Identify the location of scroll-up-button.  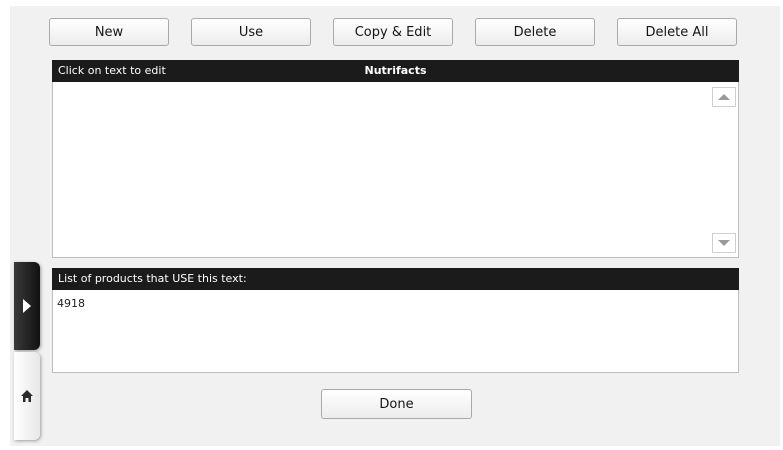
(724, 97).